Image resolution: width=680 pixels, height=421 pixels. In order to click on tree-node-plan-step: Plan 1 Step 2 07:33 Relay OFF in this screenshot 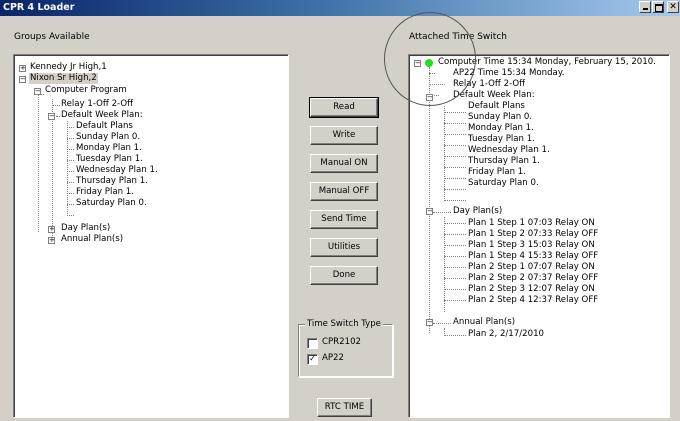, I will do `click(533, 234)`.